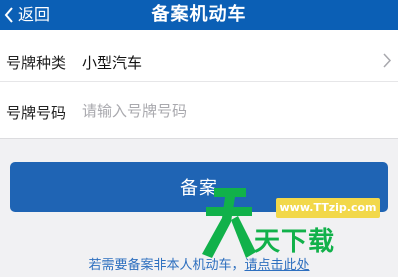 The height and width of the screenshot is (277, 398). Describe the element at coordinates (229, 223) in the screenshot. I see `watermark-logo-icon` at that location.